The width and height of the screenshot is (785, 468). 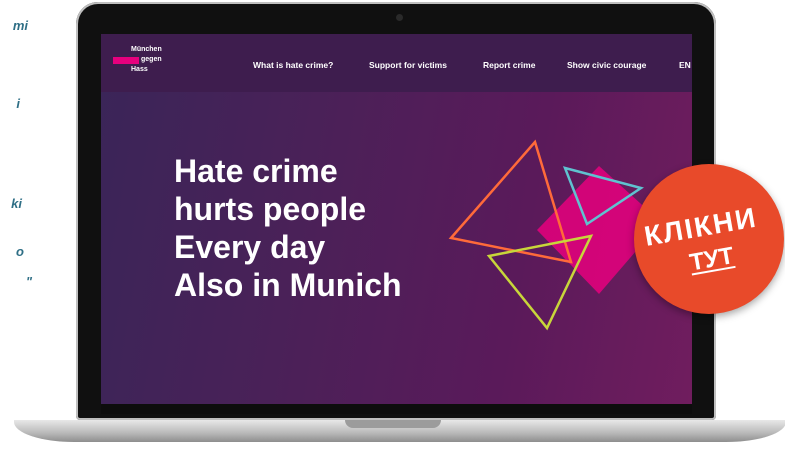 What do you see at coordinates (250, 247) in the screenshot?
I see `headline-line: Every day` at bounding box center [250, 247].